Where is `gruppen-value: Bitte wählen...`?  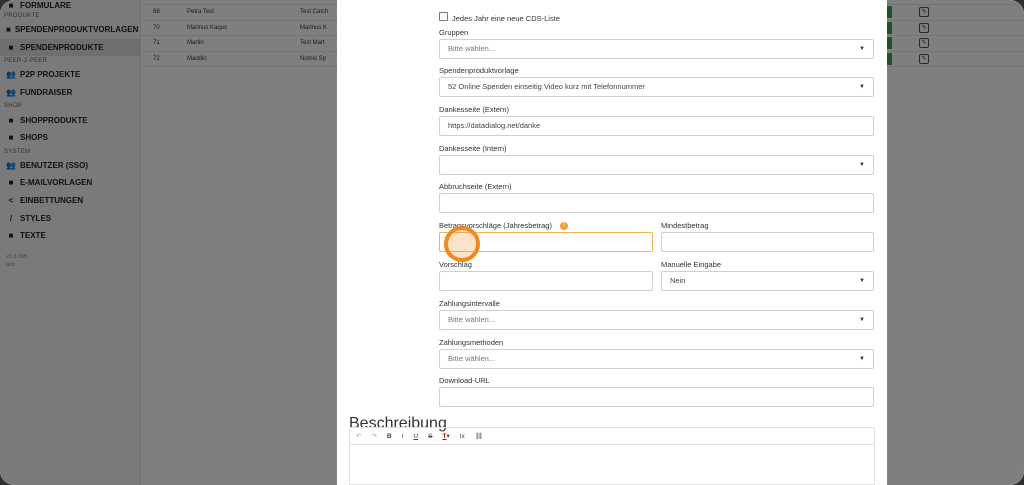 gruppen-value: Bitte wählen... is located at coordinates (472, 48).